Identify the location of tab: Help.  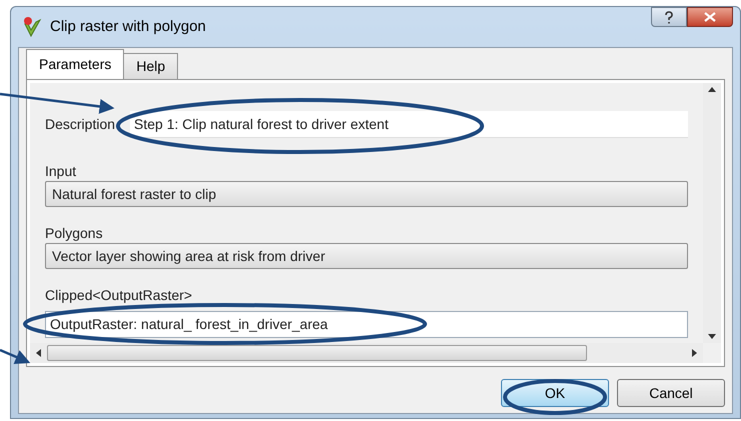
(151, 66).